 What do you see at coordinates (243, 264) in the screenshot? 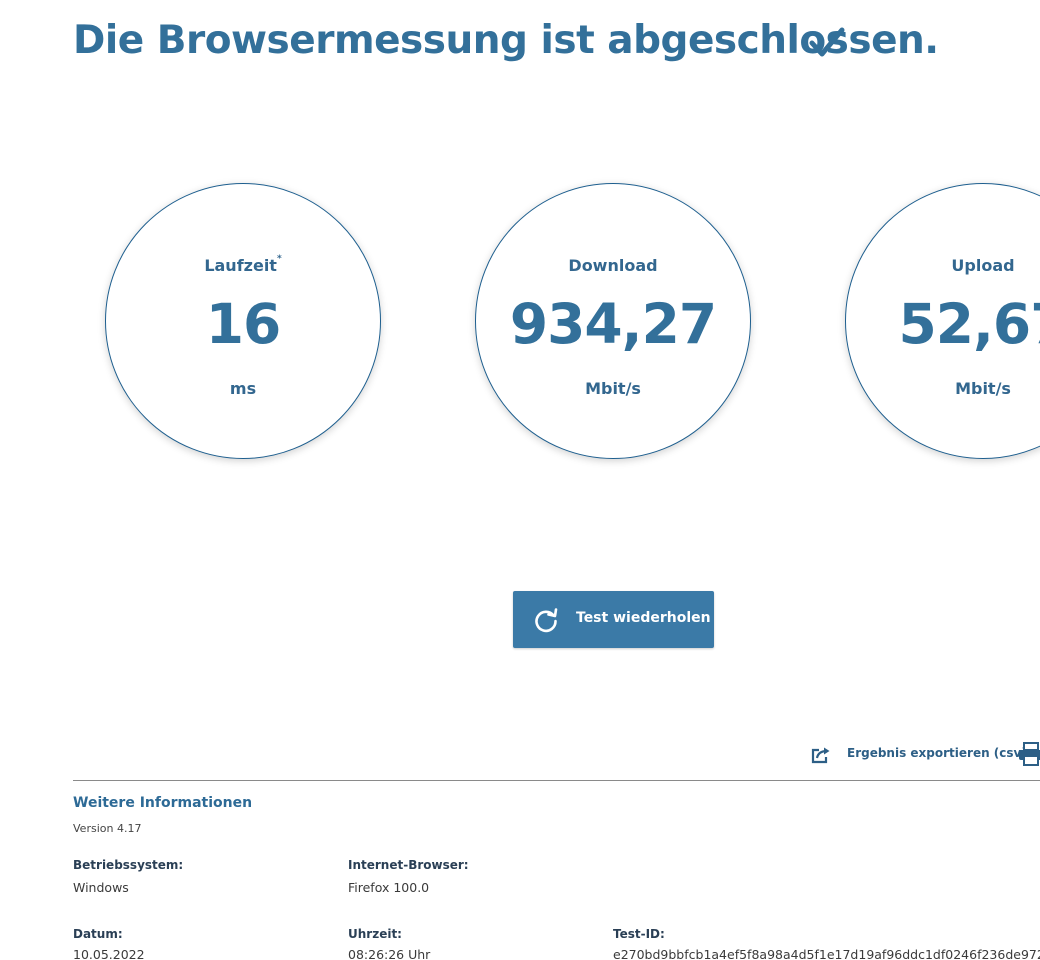
I see `result-label: Laufzeit*` at bounding box center [243, 264].